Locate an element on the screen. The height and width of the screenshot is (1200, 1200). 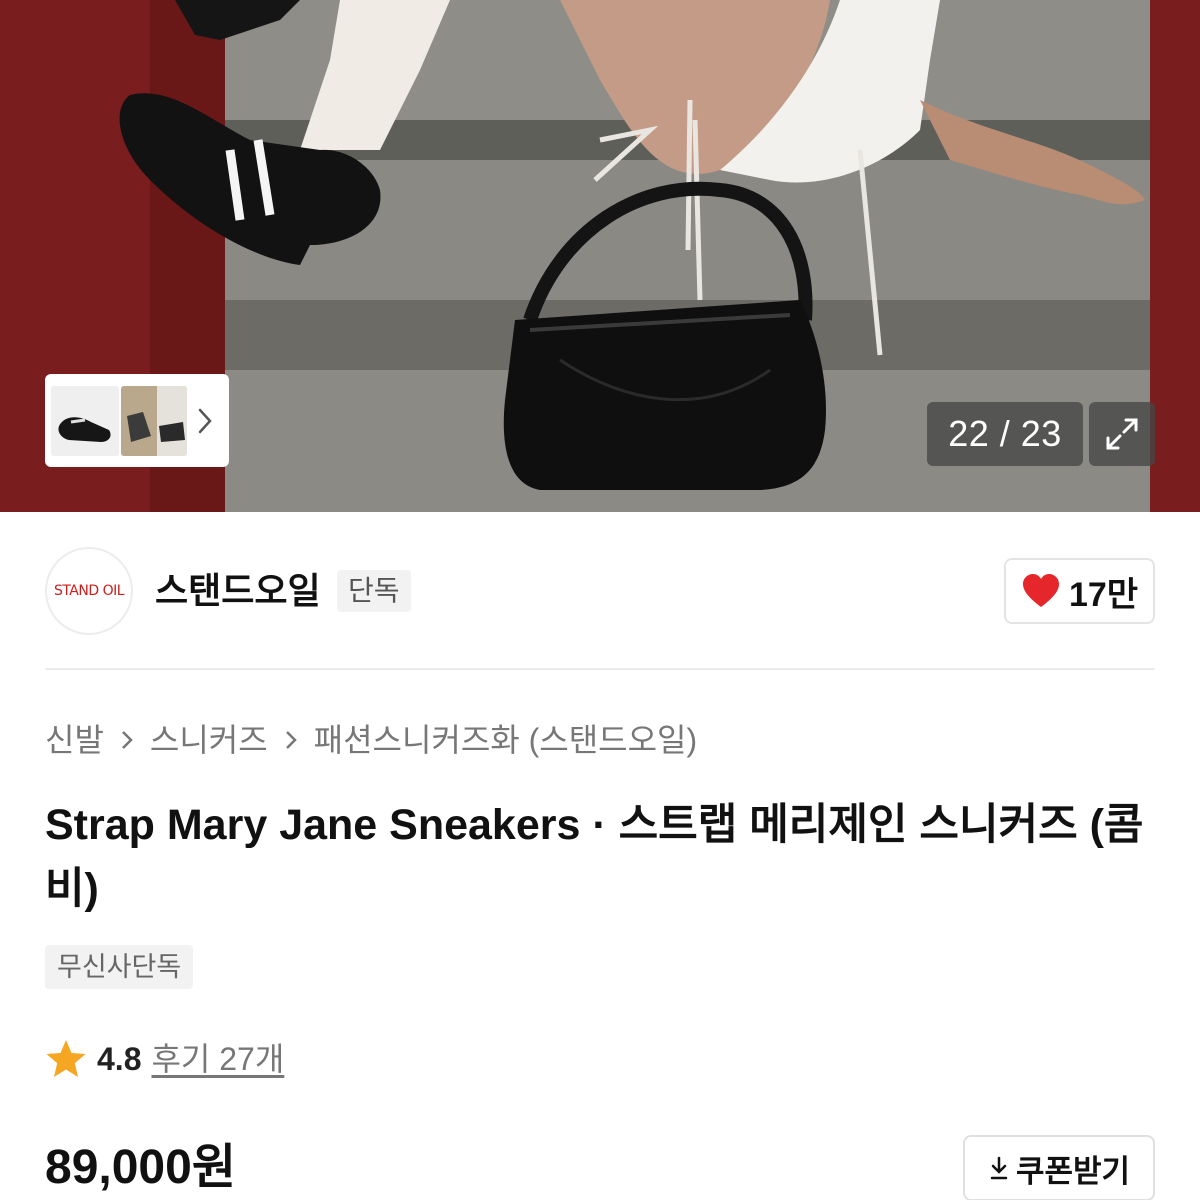
fullscreen-button is located at coordinates (1122, 434).